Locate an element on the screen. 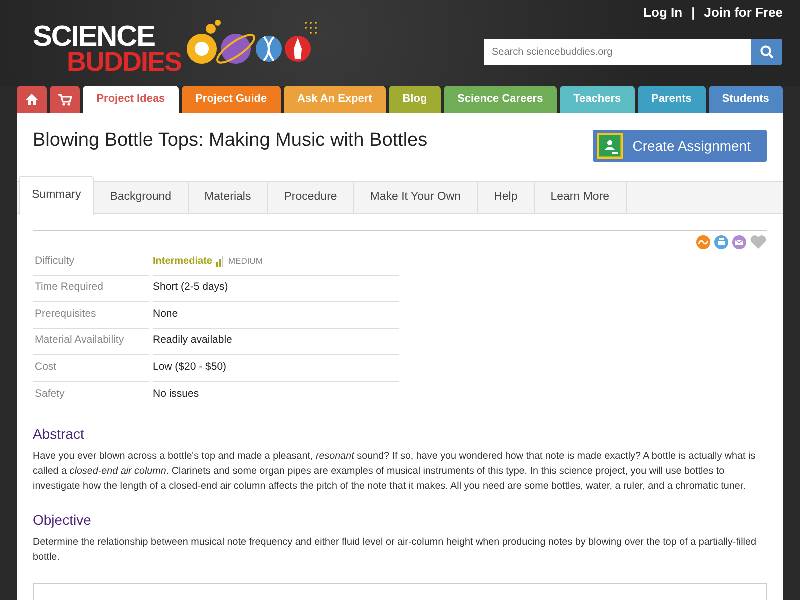  difficulty-level: MEDIUM is located at coordinates (245, 261).